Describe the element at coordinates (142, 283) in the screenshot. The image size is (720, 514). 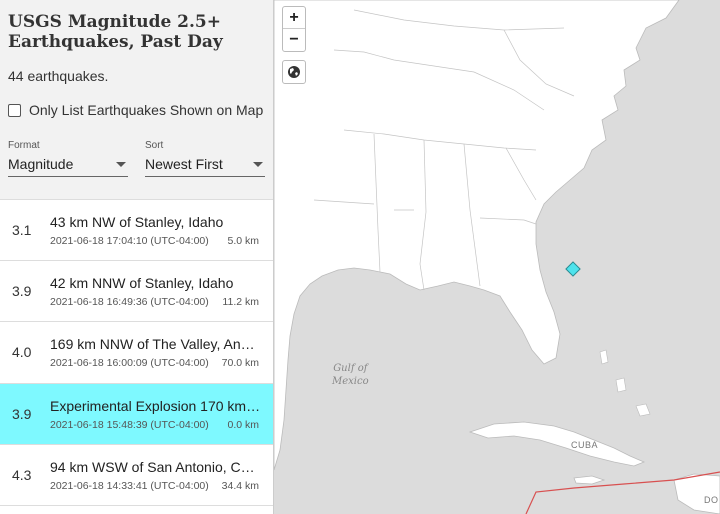
I see `place: 42 km NNW of Stanley, Idaho` at that location.